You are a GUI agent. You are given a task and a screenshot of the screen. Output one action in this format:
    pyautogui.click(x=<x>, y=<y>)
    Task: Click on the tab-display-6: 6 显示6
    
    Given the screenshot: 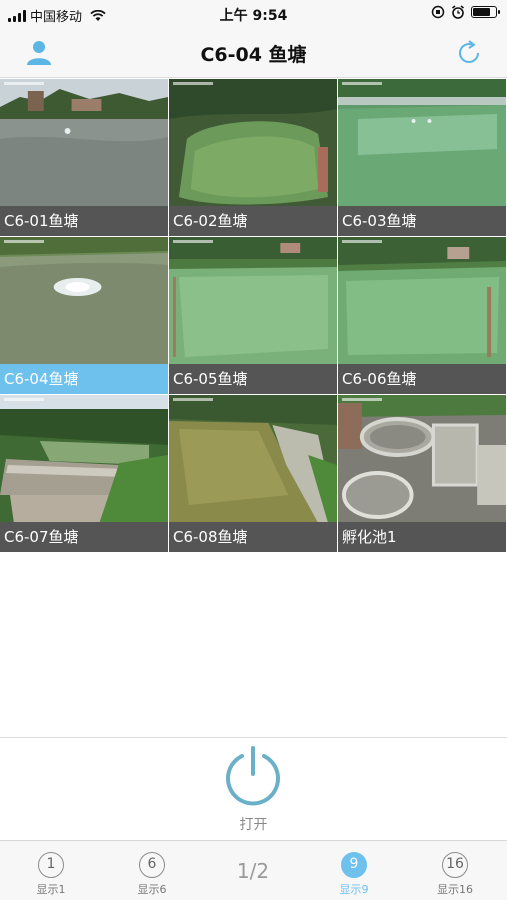 What is the action you would take?
    pyautogui.click(x=152, y=874)
    